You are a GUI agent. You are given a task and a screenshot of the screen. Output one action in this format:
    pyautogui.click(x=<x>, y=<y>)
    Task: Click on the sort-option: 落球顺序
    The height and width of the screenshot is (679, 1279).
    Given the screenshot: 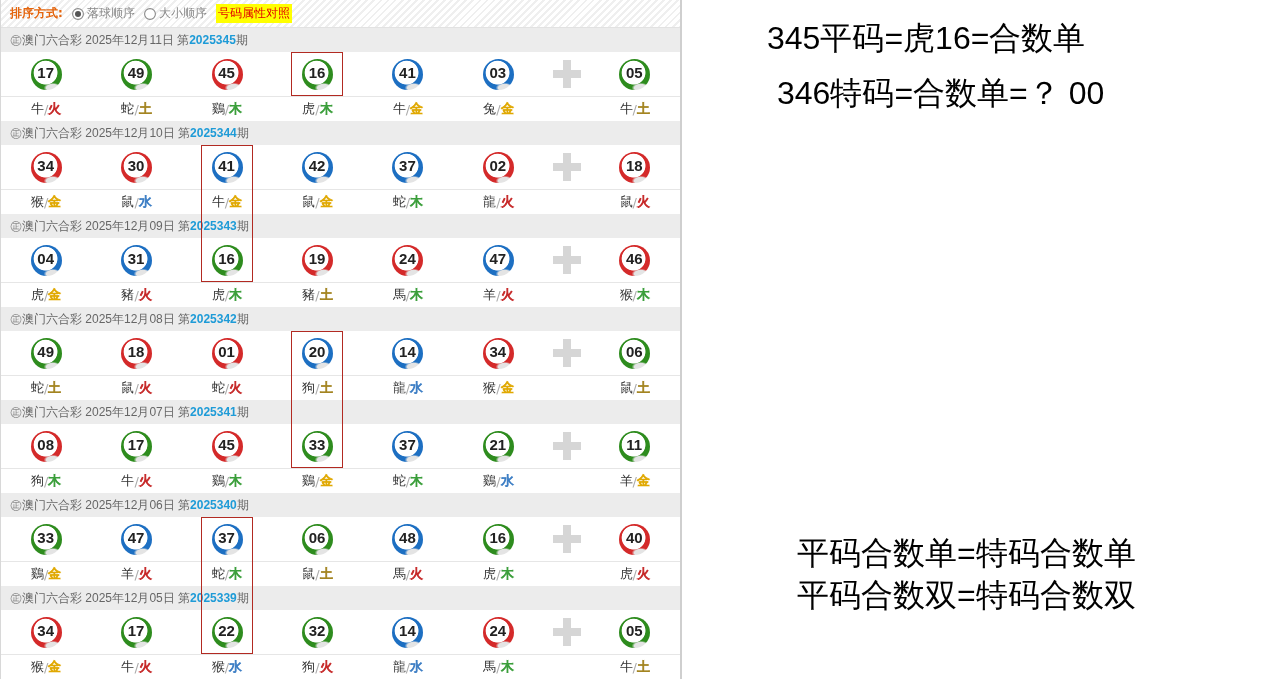 What is the action you would take?
    pyautogui.click(x=103, y=13)
    